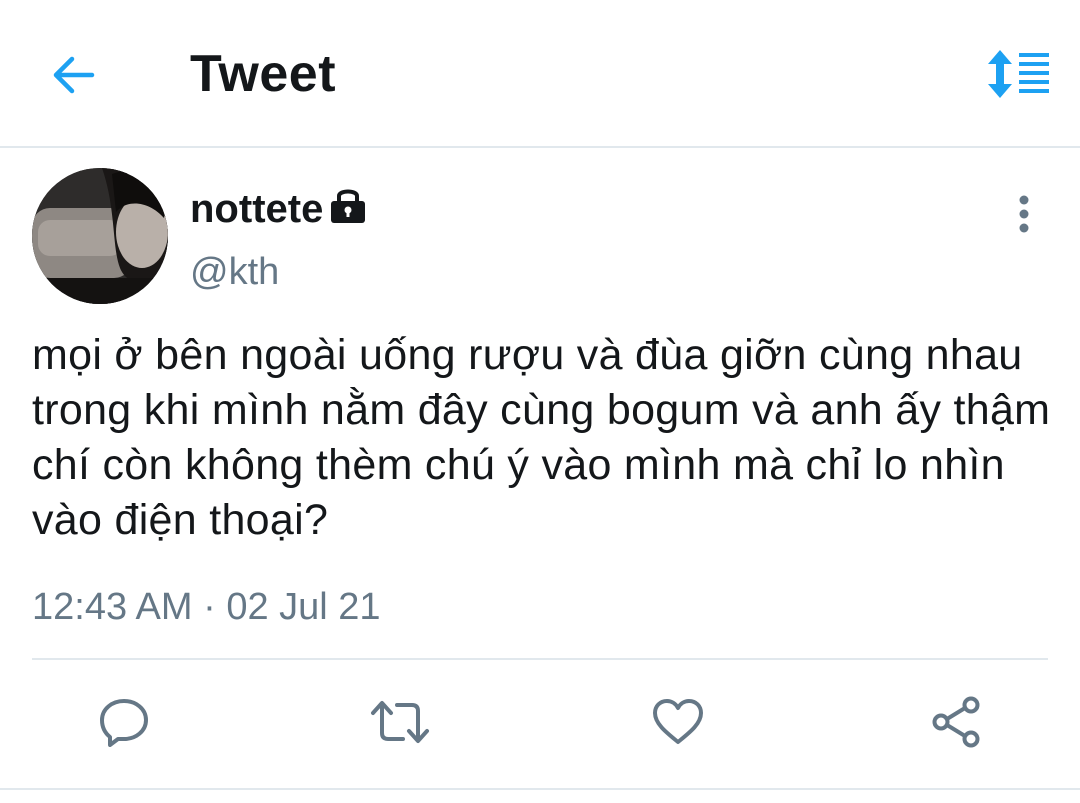 The width and height of the screenshot is (1080, 803). I want to click on avatar, so click(100, 236).